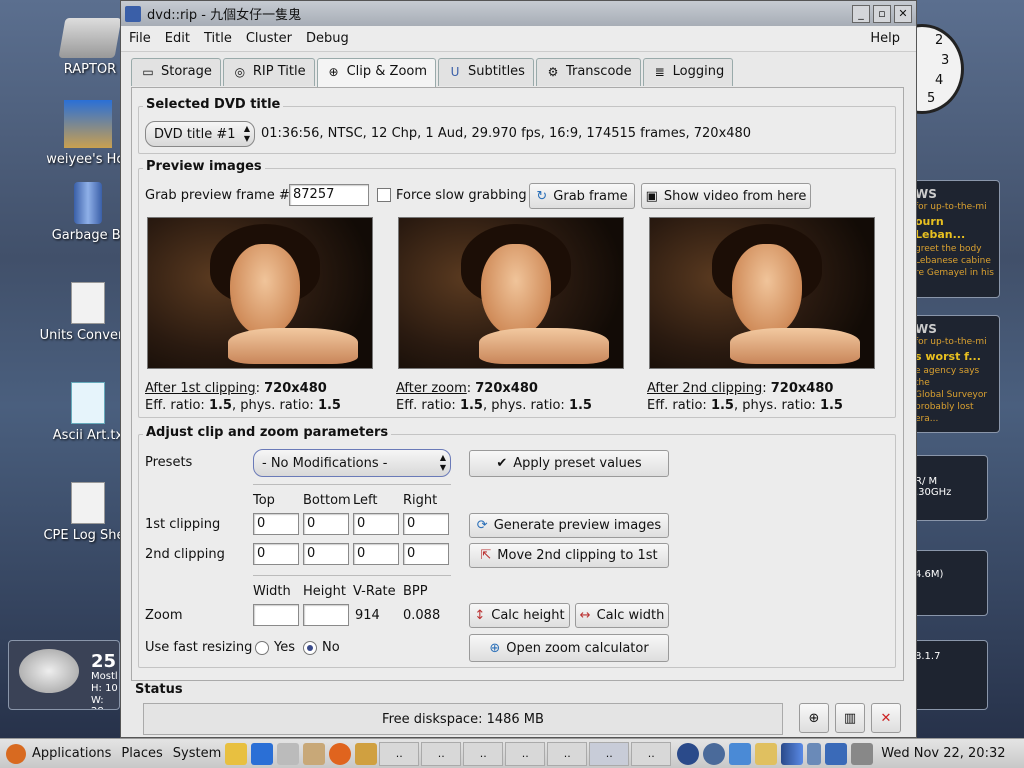  What do you see at coordinates (176, 72) in the screenshot?
I see `tab-storage: ▭ Storage` at bounding box center [176, 72].